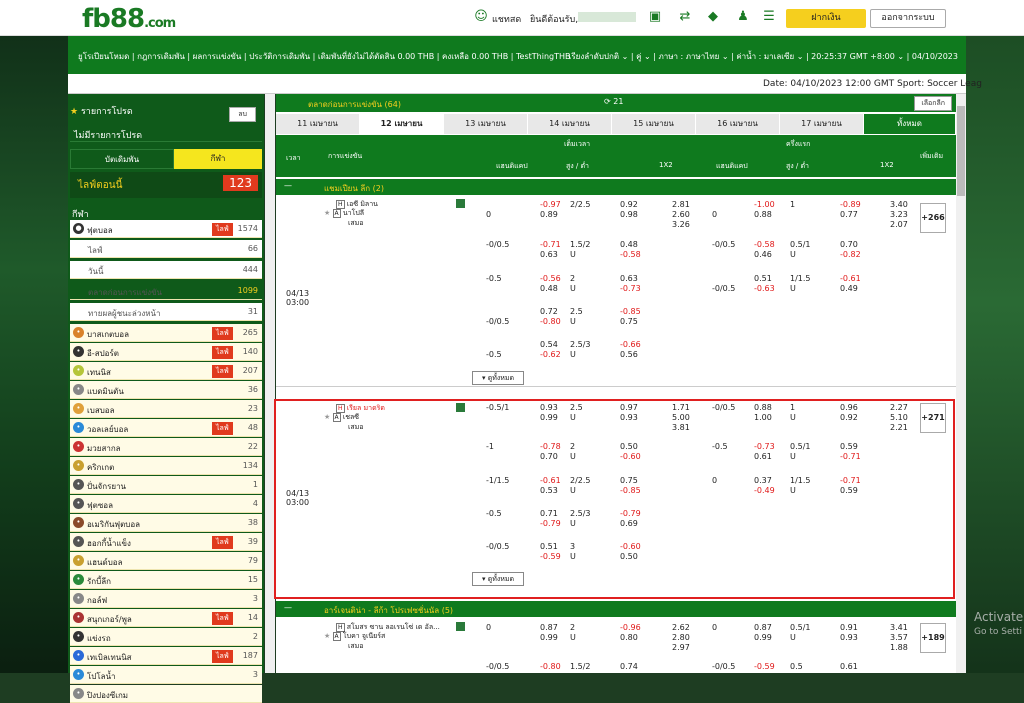 This screenshot has width=1024, height=703. I want to click on chat-icon: ☺, so click(481, 17).